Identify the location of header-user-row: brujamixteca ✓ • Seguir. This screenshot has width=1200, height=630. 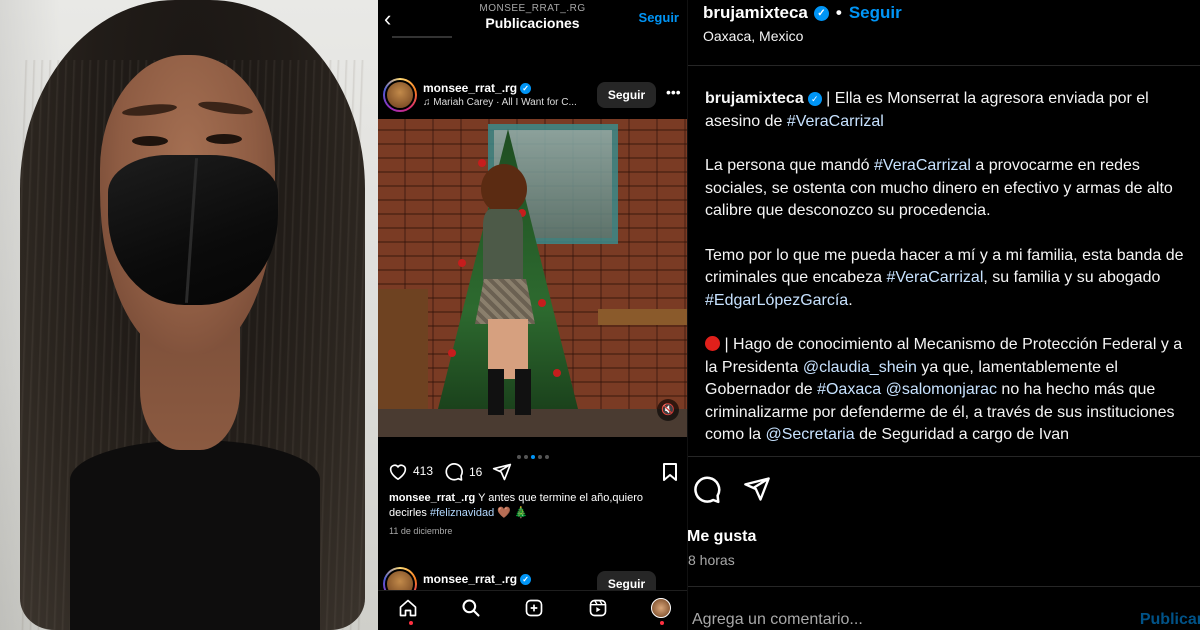
(802, 13).